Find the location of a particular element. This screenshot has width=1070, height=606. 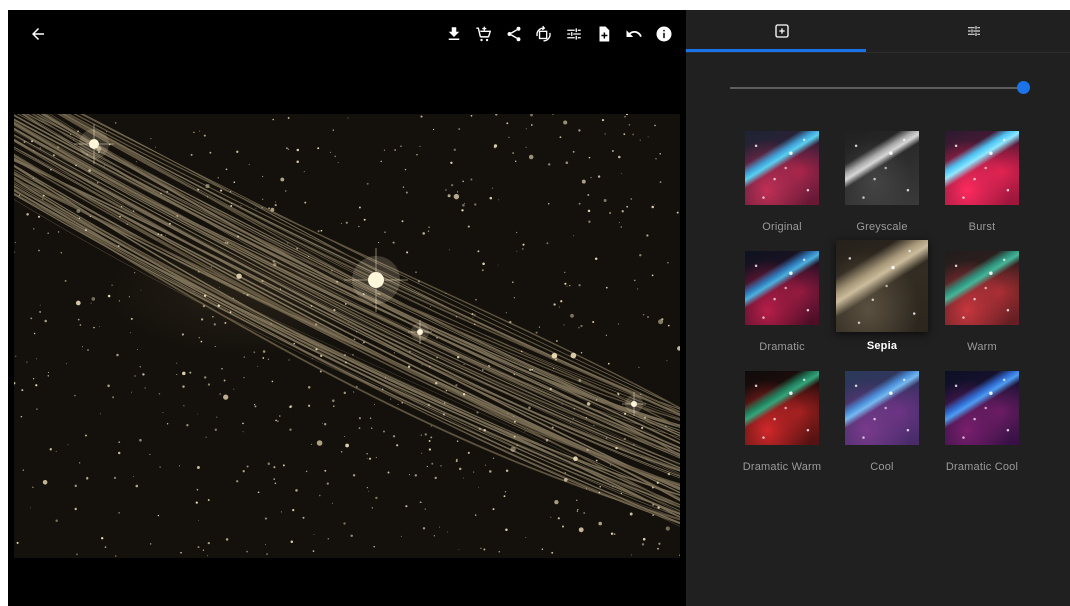

share-icon is located at coordinates (513, 34).